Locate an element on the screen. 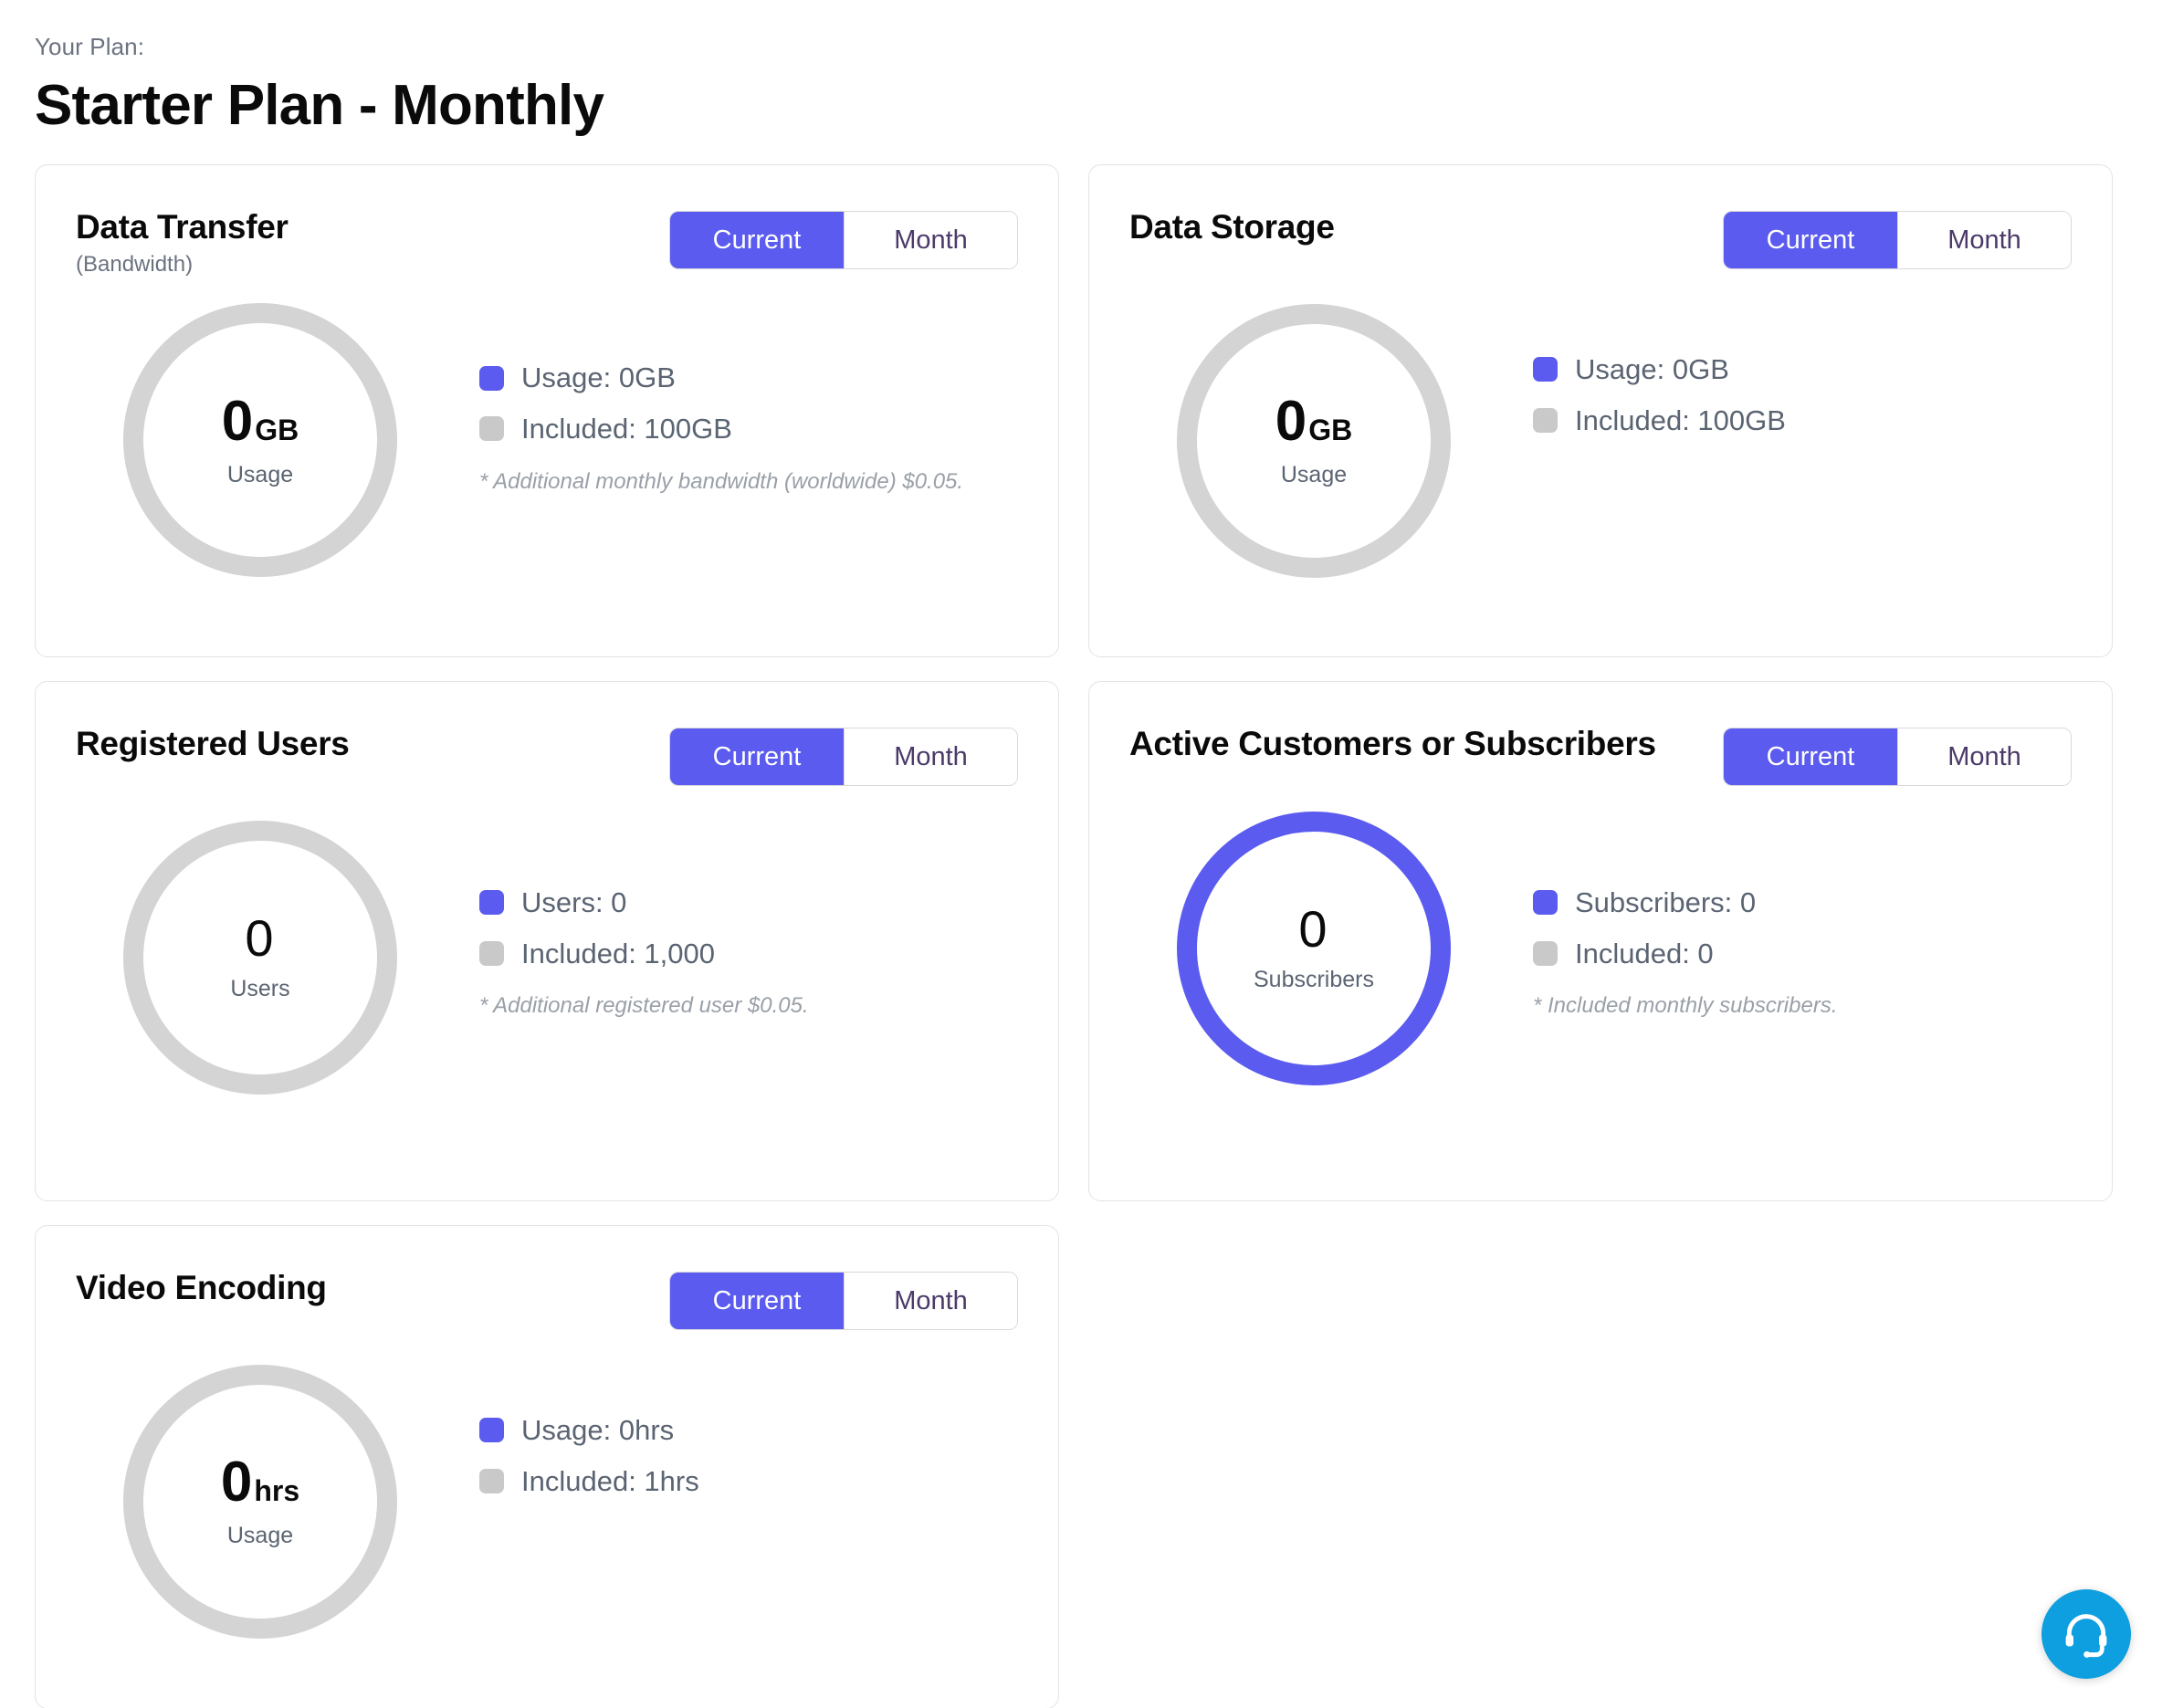  donut-center-label: 0 Subscribers is located at coordinates (1314, 949).